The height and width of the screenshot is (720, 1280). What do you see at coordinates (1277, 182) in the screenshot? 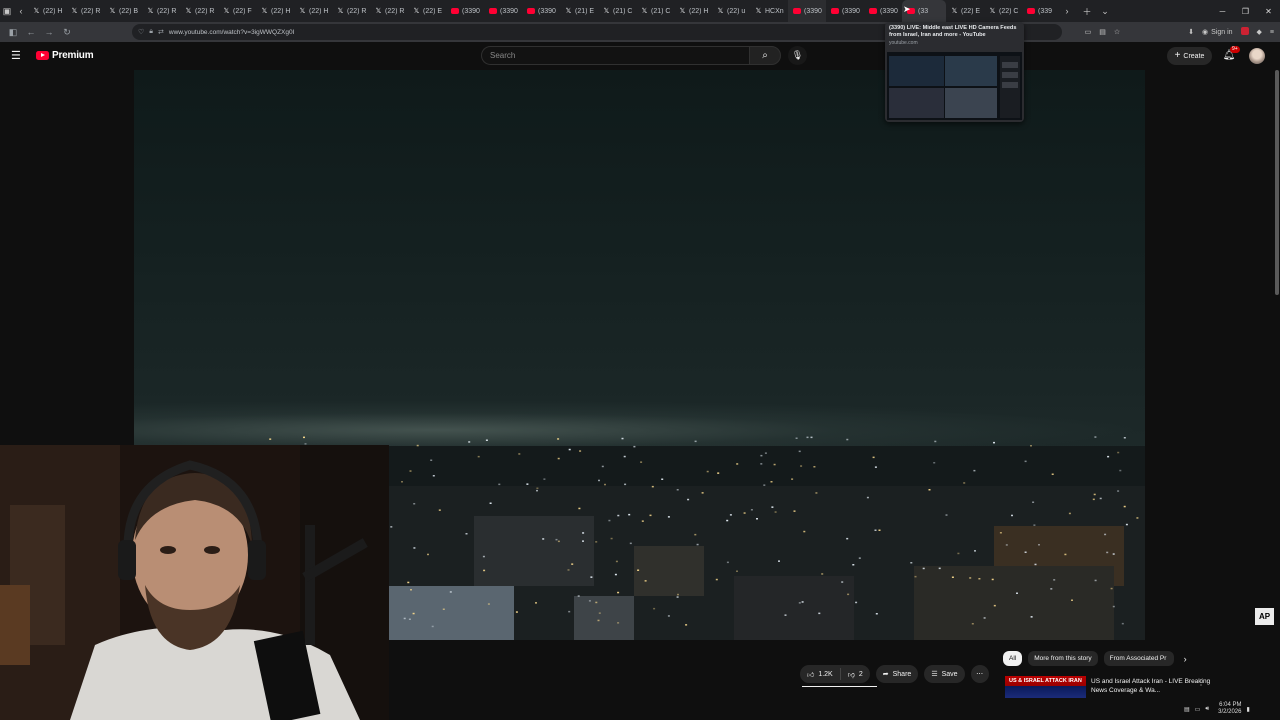
I see `page-scrollbar` at bounding box center [1277, 182].